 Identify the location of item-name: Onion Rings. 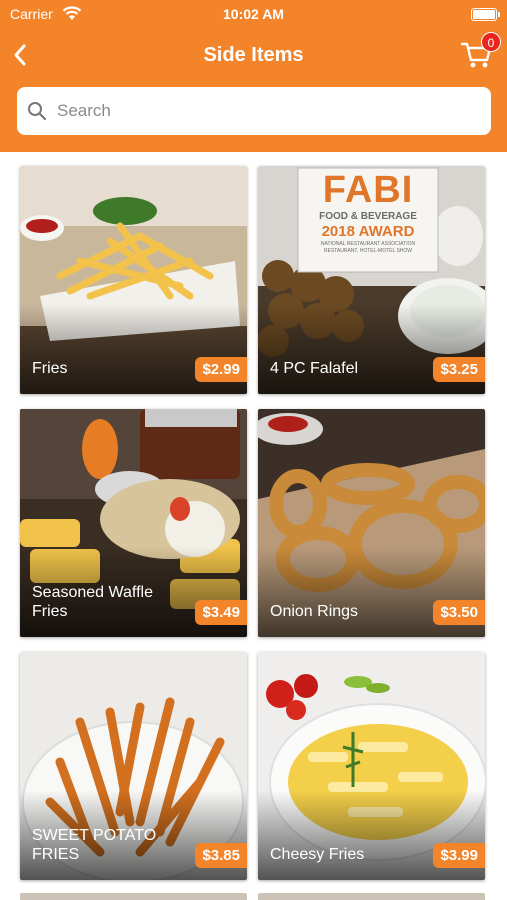
(314, 611).